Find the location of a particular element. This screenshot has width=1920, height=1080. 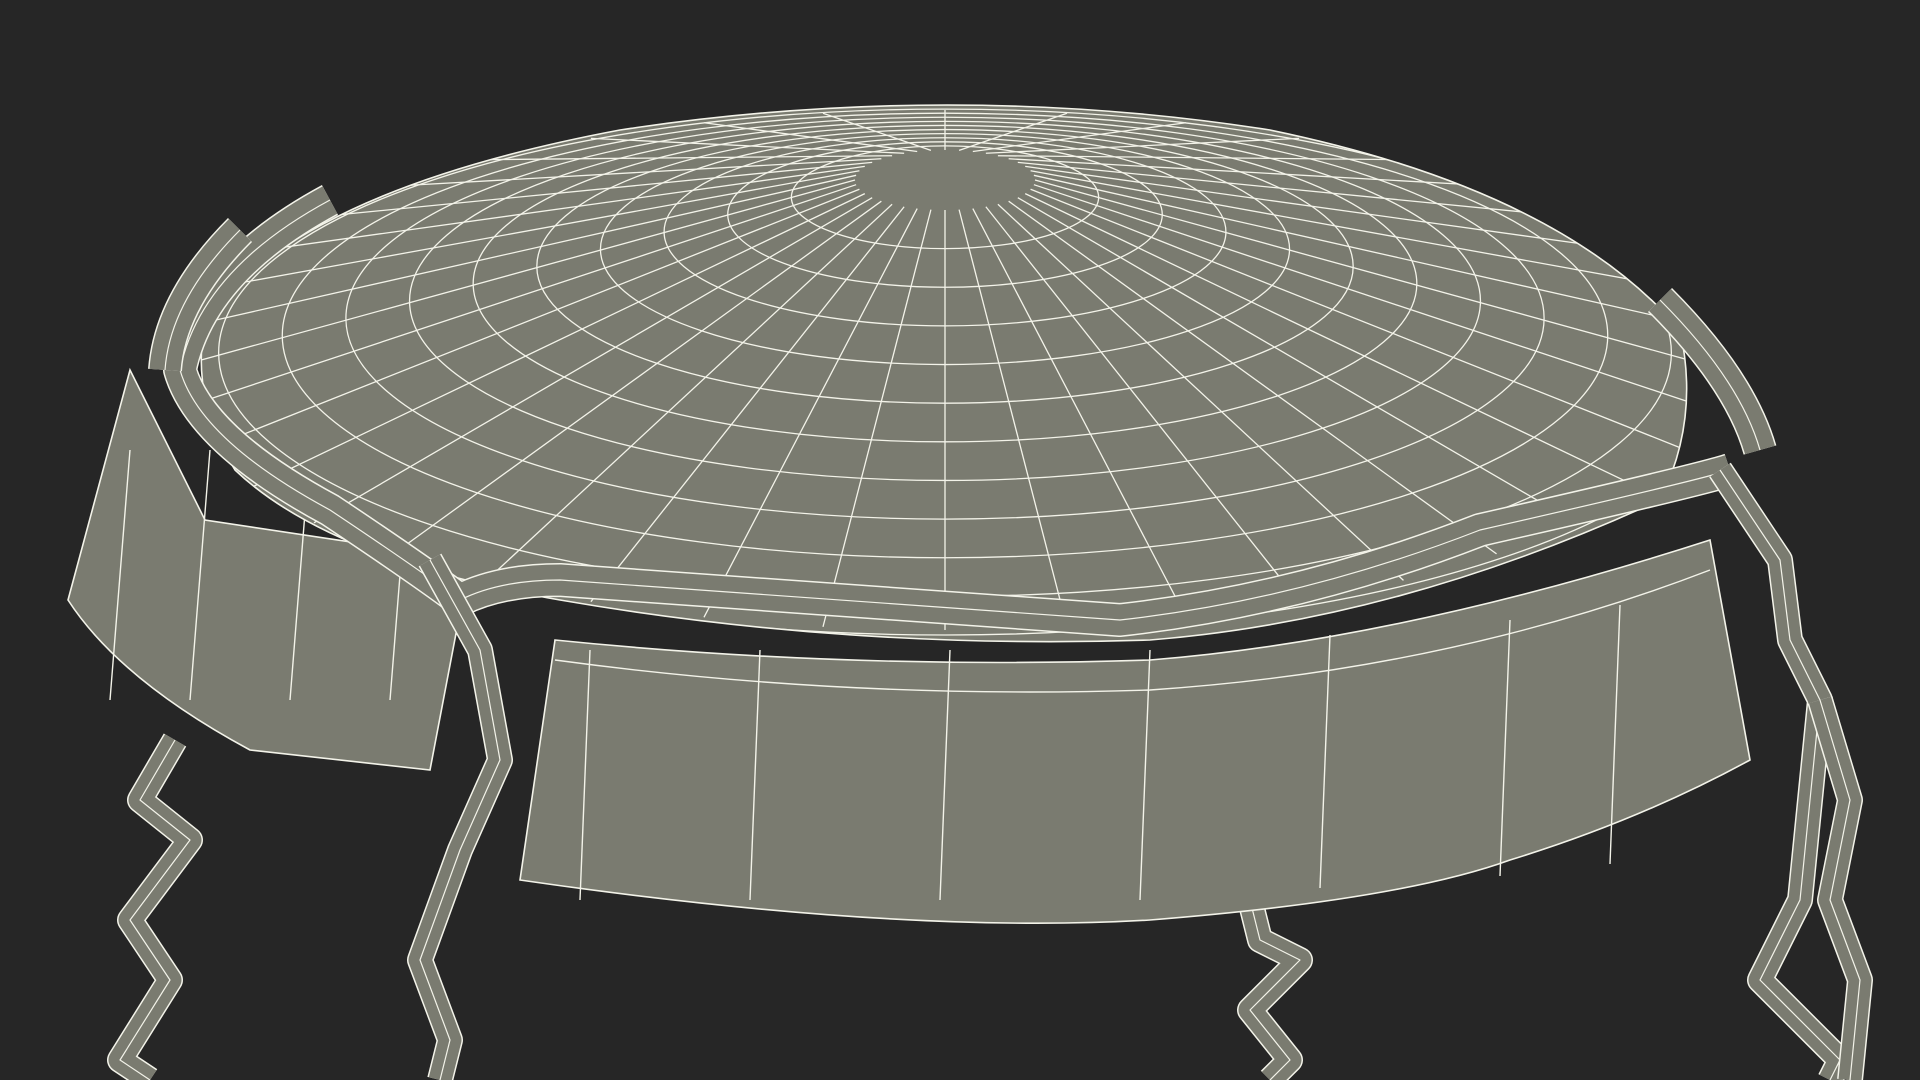

wire-strand-back-right-fill is located at coordinates (1275, 988).